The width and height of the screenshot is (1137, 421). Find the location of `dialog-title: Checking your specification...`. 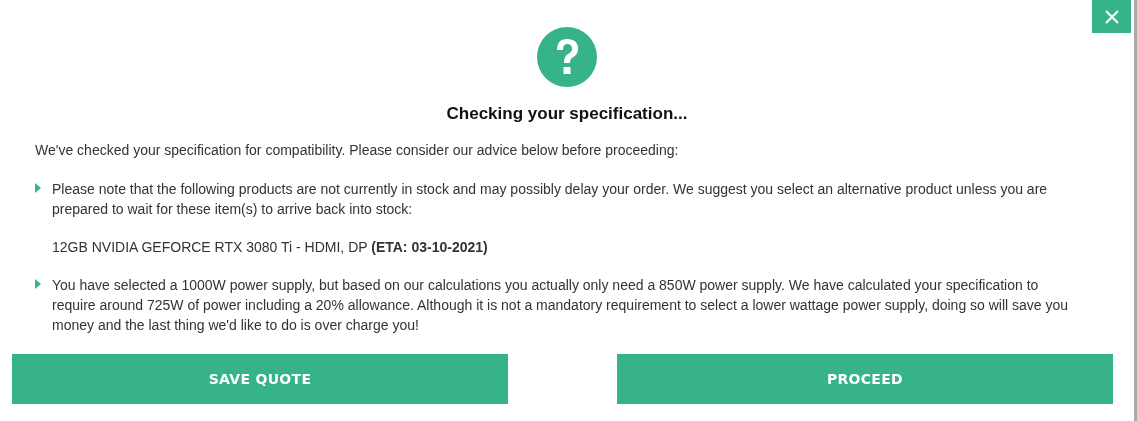

dialog-title: Checking your specification... is located at coordinates (567, 114).